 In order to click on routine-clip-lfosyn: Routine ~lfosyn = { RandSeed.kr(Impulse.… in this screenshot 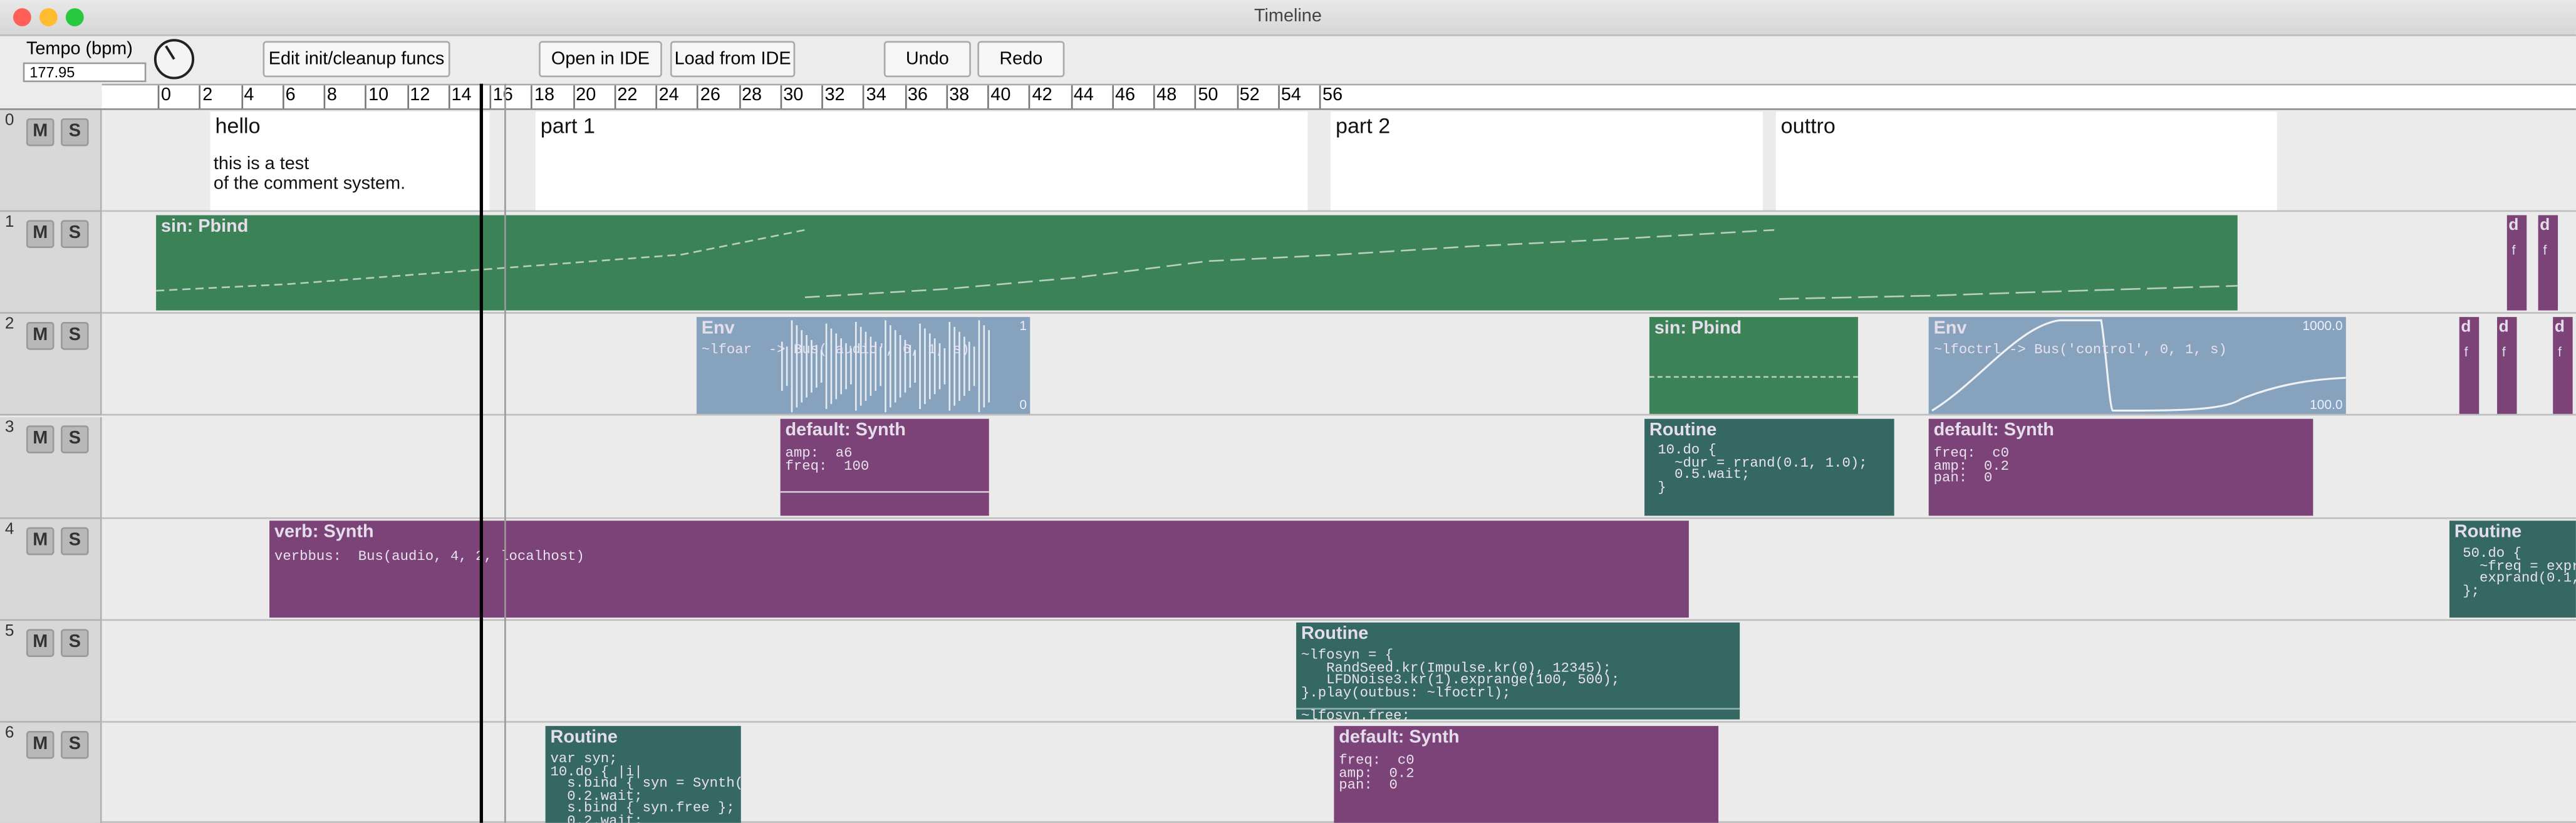, I will do `click(1518, 671)`.